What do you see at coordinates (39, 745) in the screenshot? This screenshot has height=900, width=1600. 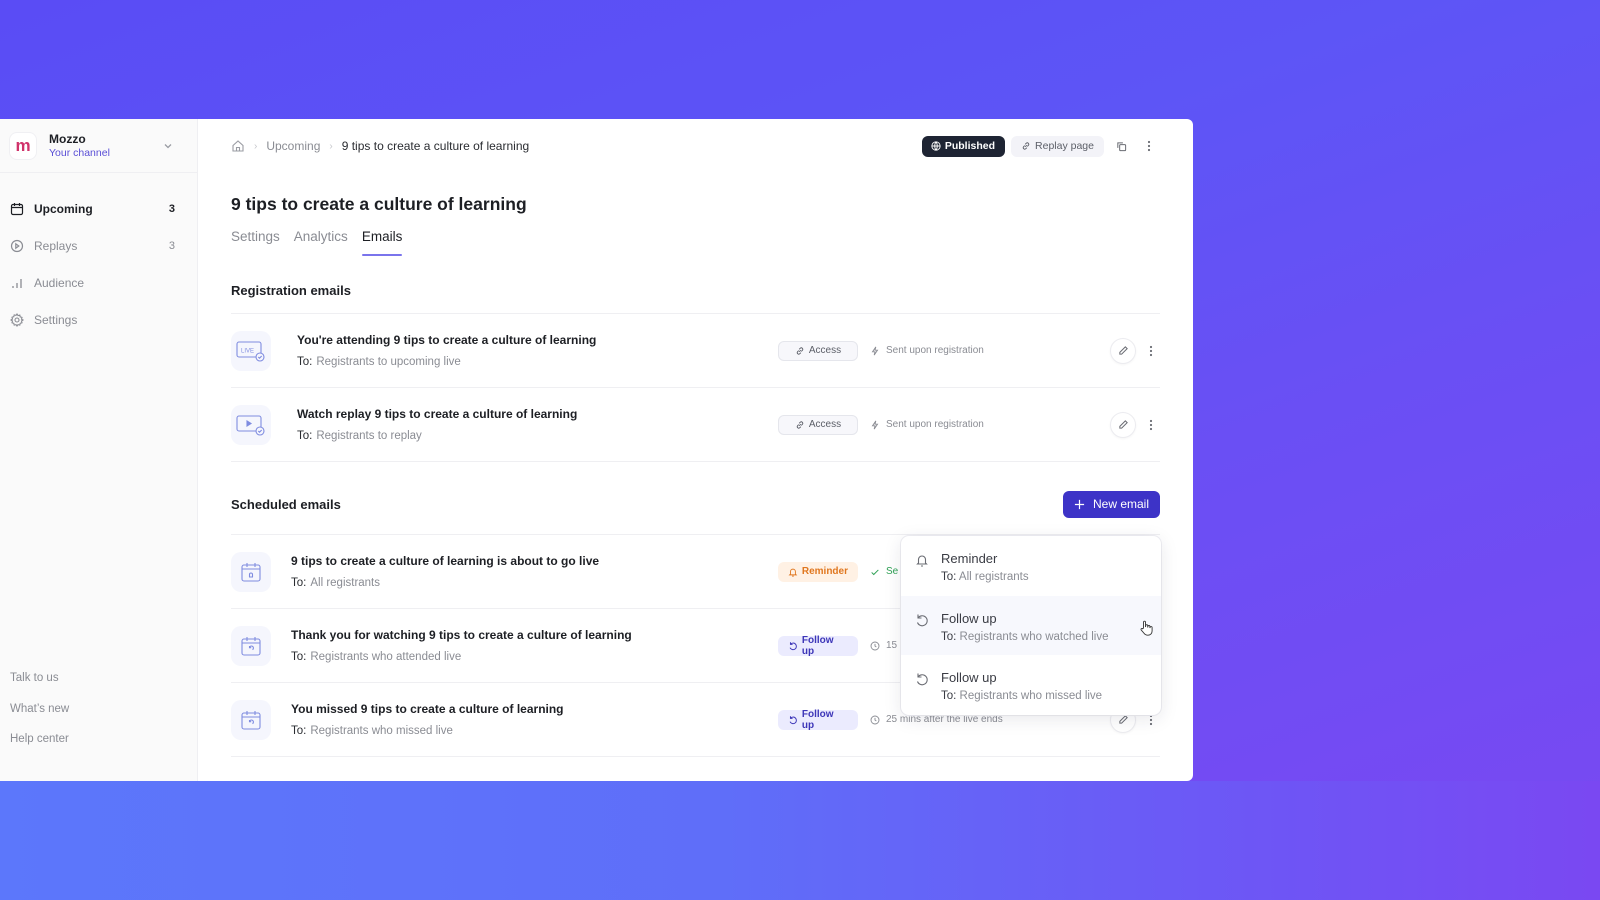 I see `help-center-link: Help center` at bounding box center [39, 745].